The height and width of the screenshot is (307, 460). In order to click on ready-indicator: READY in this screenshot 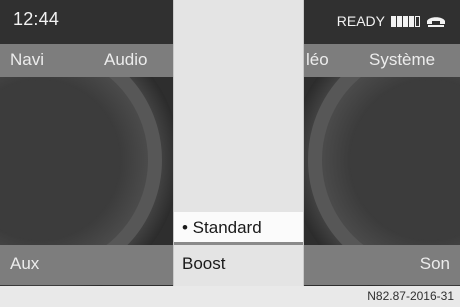, I will do `click(360, 21)`.